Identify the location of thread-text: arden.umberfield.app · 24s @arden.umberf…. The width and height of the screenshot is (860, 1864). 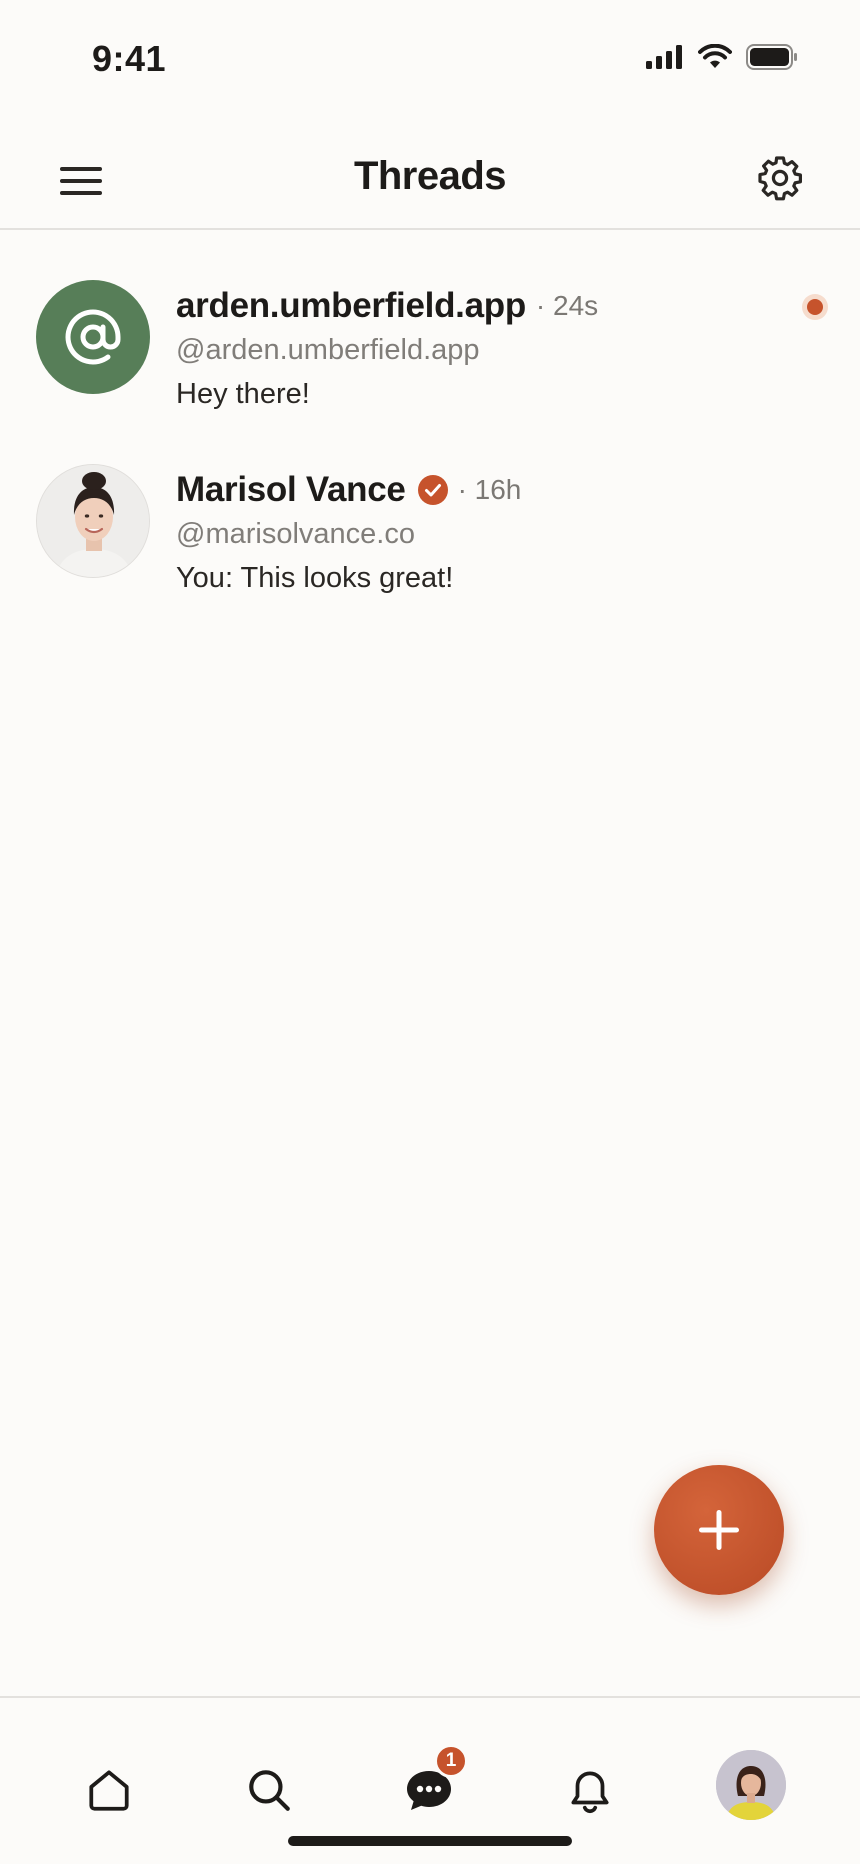
(488, 350).